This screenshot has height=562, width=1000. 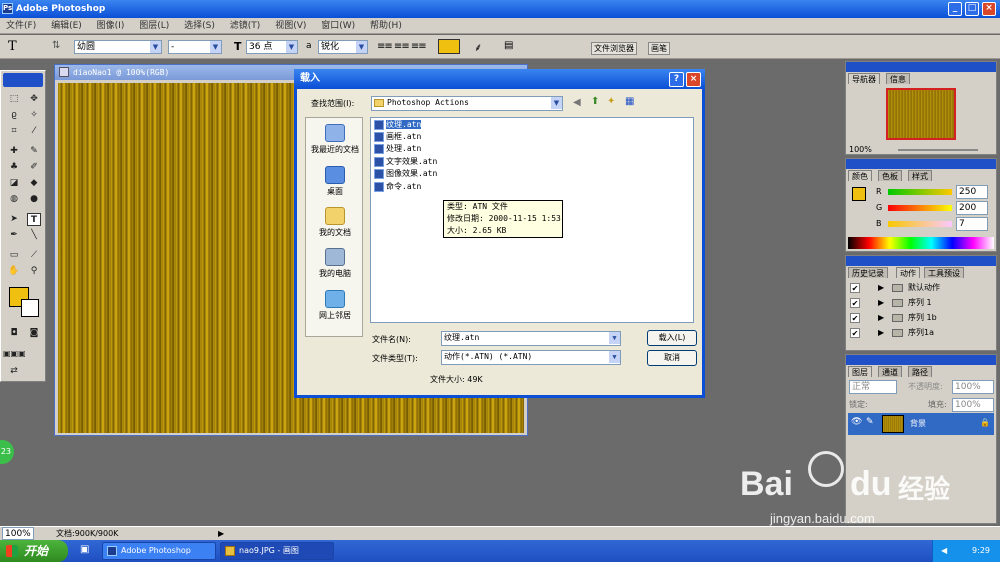 What do you see at coordinates (14, 199) in the screenshot?
I see `blur-tool-icon: ◍` at bounding box center [14, 199].